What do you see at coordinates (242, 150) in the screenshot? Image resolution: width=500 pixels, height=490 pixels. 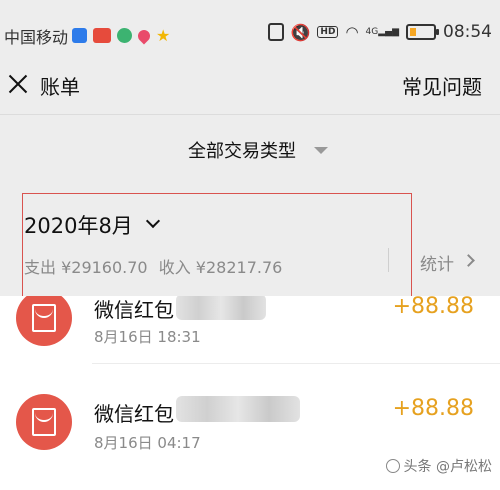 I see `transaction-type-filter: 全部交易类型` at bounding box center [242, 150].